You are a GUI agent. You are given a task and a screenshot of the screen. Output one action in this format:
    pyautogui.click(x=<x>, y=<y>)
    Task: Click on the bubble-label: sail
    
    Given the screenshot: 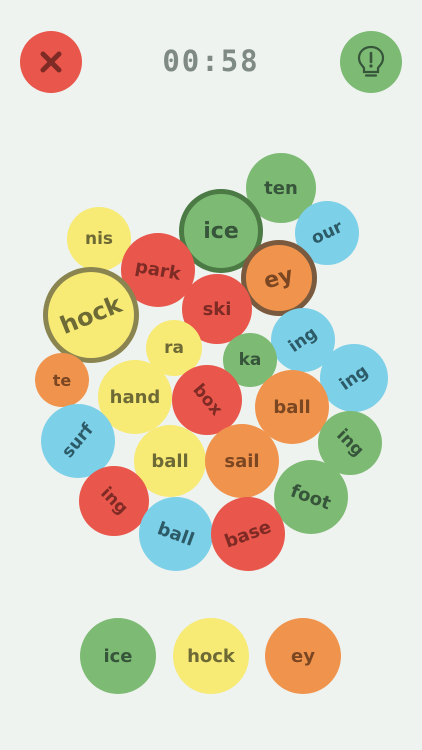 What is the action you would take?
    pyautogui.click(x=242, y=461)
    